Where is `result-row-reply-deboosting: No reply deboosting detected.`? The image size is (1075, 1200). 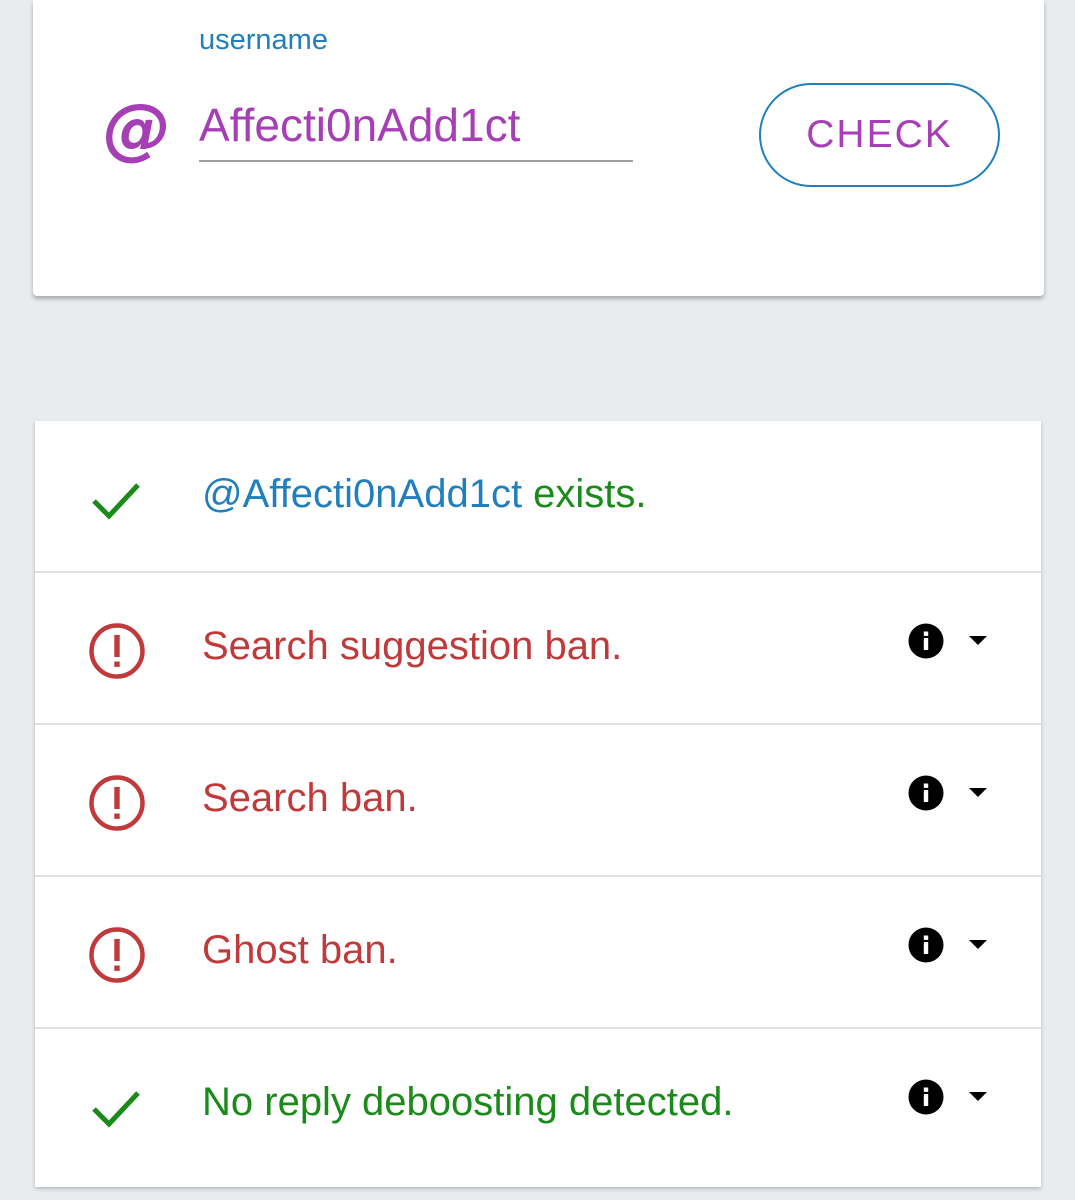 result-row-reply-deboosting: No reply deboosting detected. is located at coordinates (538, 1106).